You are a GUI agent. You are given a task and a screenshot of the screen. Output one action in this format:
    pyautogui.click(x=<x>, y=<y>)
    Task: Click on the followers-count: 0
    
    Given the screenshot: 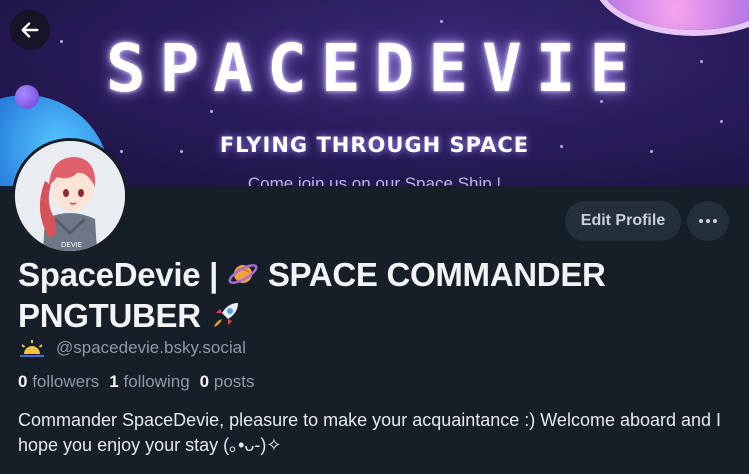 What is the action you would take?
    pyautogui.click(x=23, y=381)
    